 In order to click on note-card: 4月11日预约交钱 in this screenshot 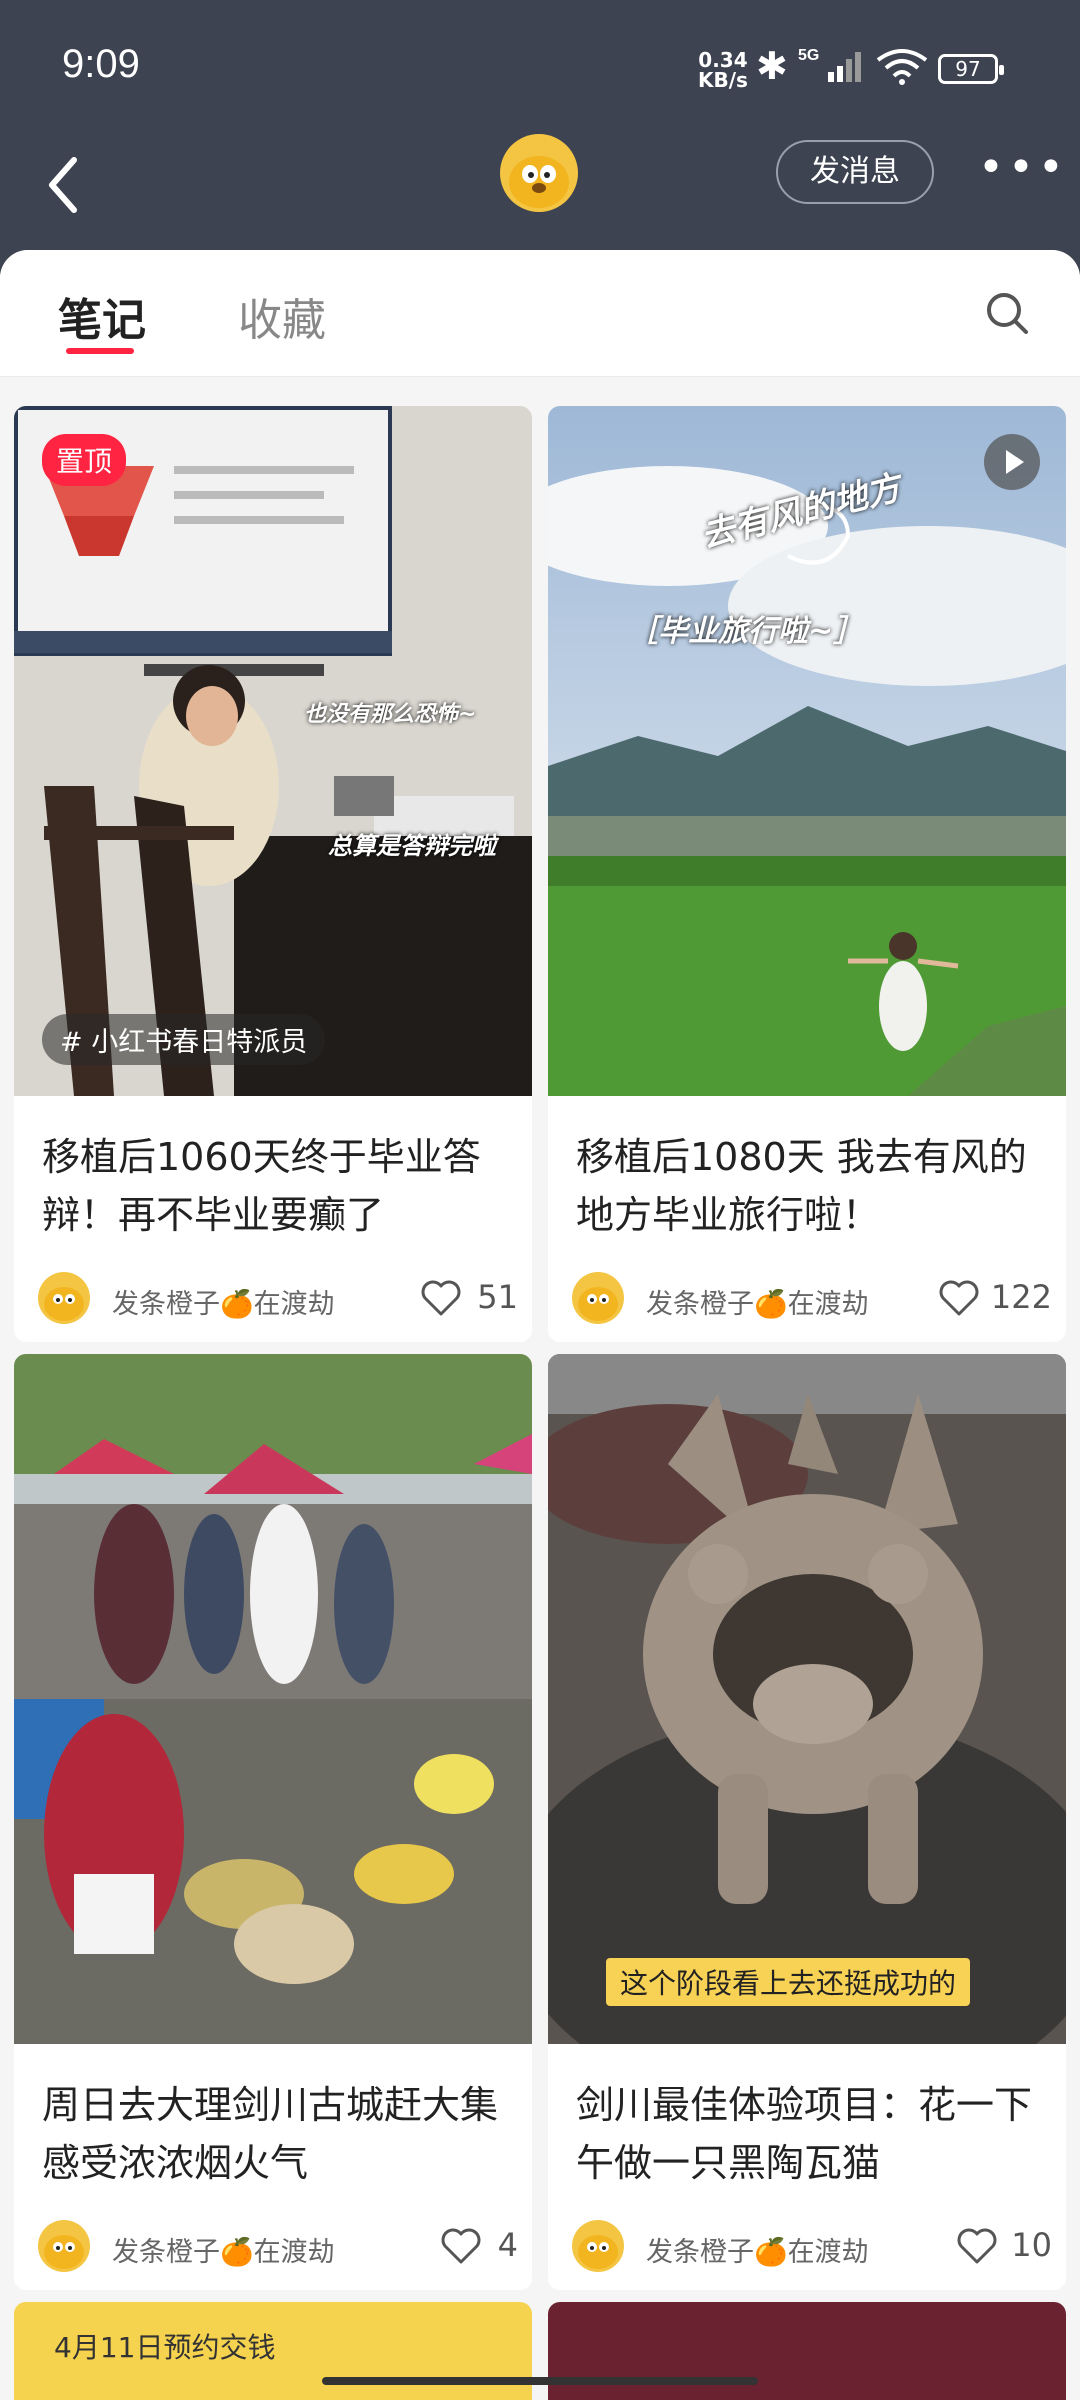, I will do `click(273, 2351)`.